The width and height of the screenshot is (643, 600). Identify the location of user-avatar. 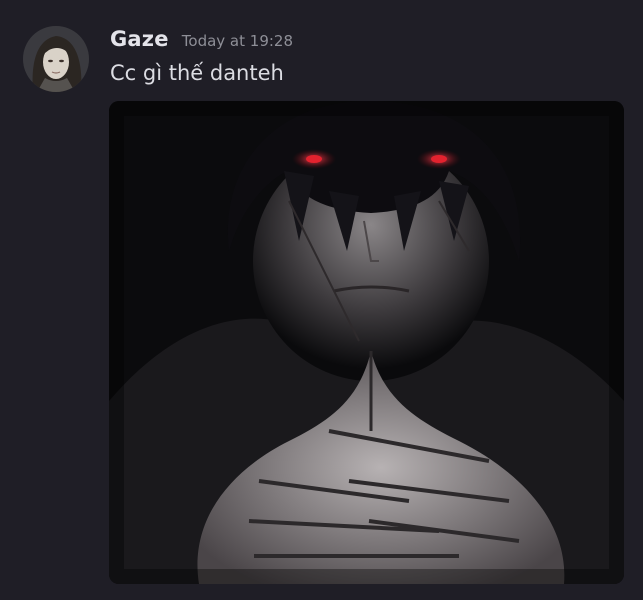
(56, 59).